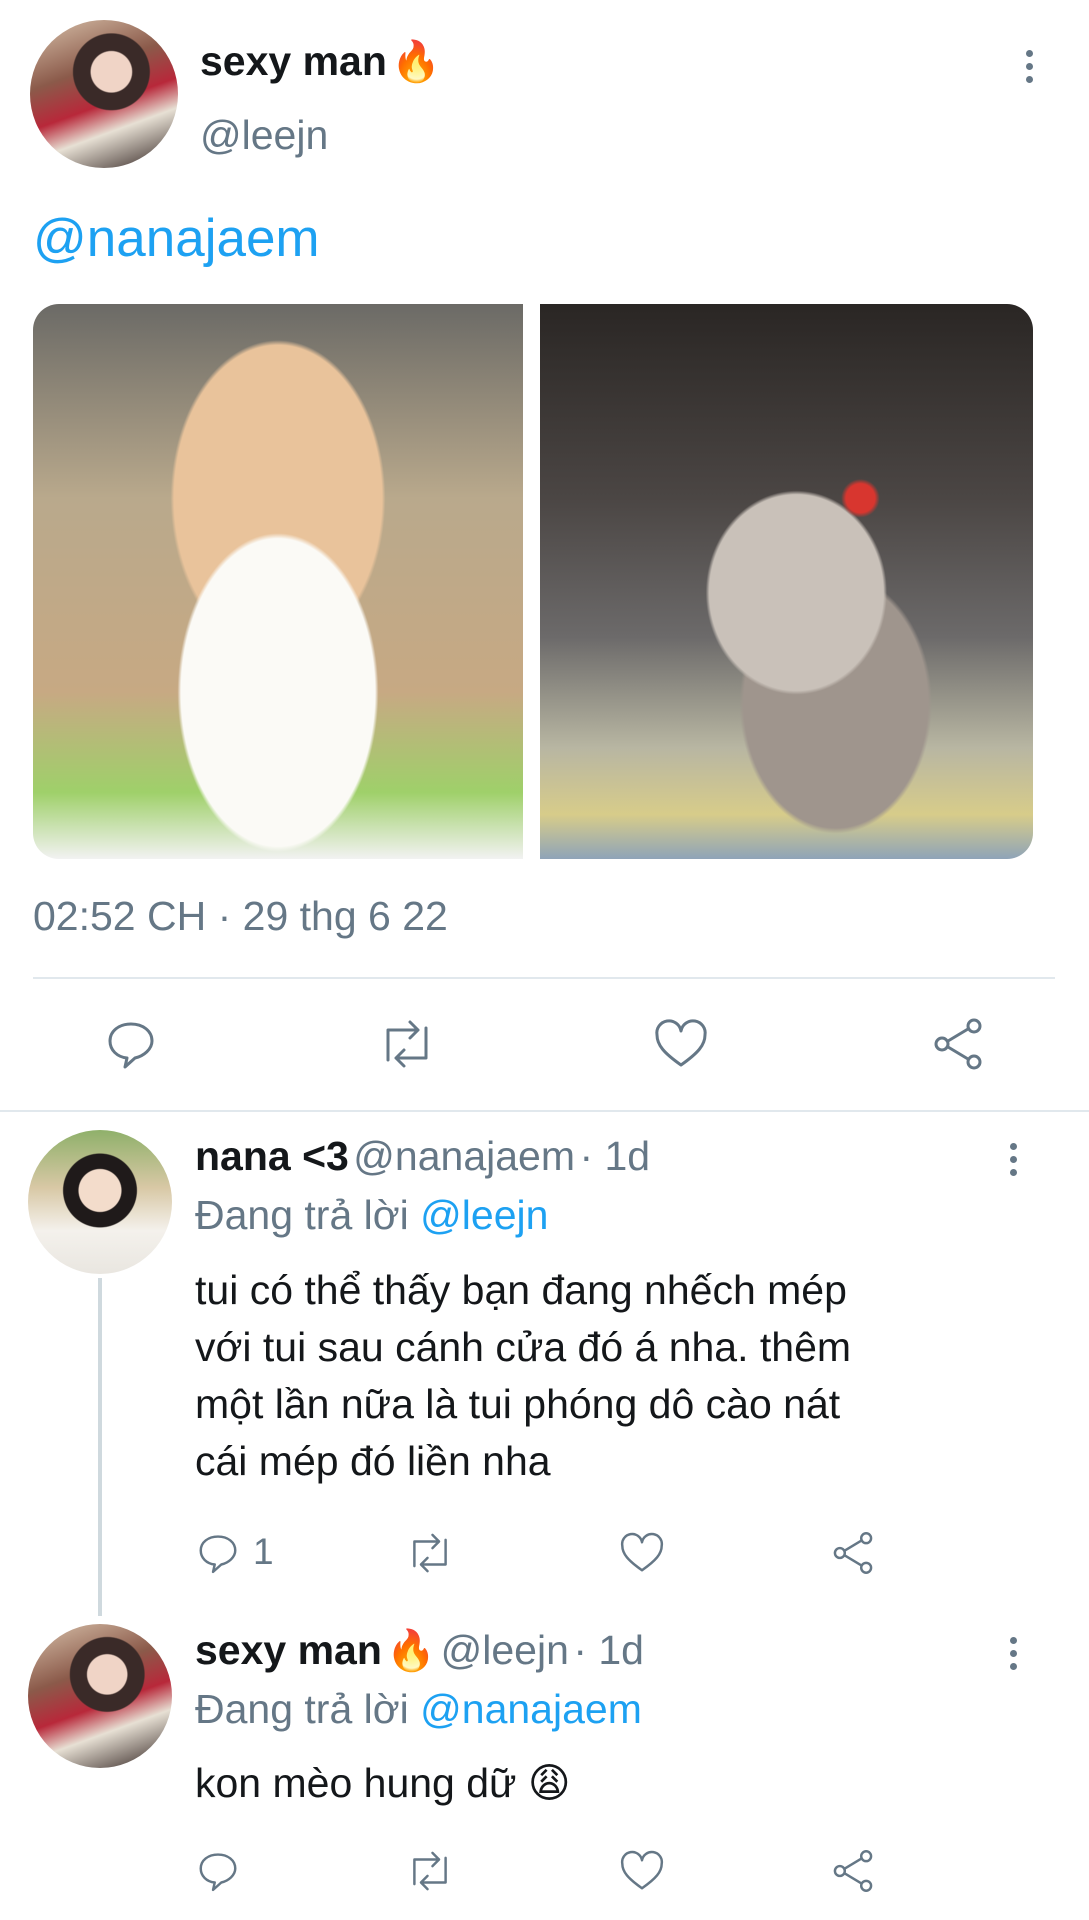 The width and height of the screenshot is (1089, 1920). I want to click on reply-header: nana <3 @nanajaem · 1d, so click(422, 1156).